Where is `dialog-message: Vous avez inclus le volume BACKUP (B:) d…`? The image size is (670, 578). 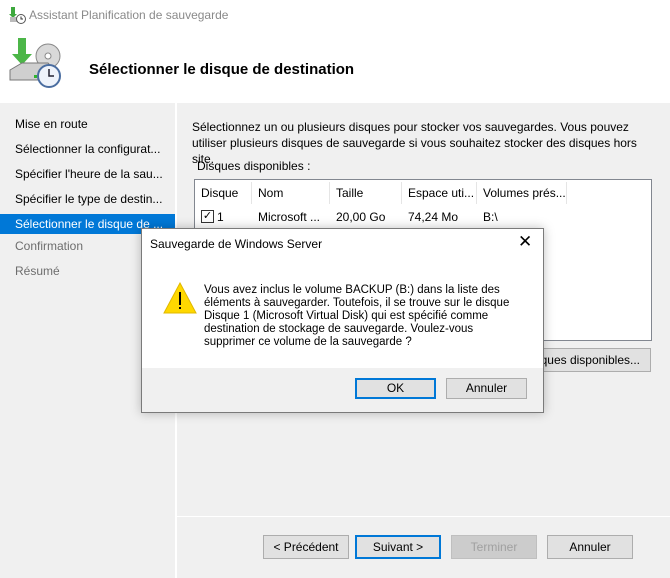 dialog-message: Vous avez inclus le volume BACKUP (B:) d… is located at coordinates (364, 316).